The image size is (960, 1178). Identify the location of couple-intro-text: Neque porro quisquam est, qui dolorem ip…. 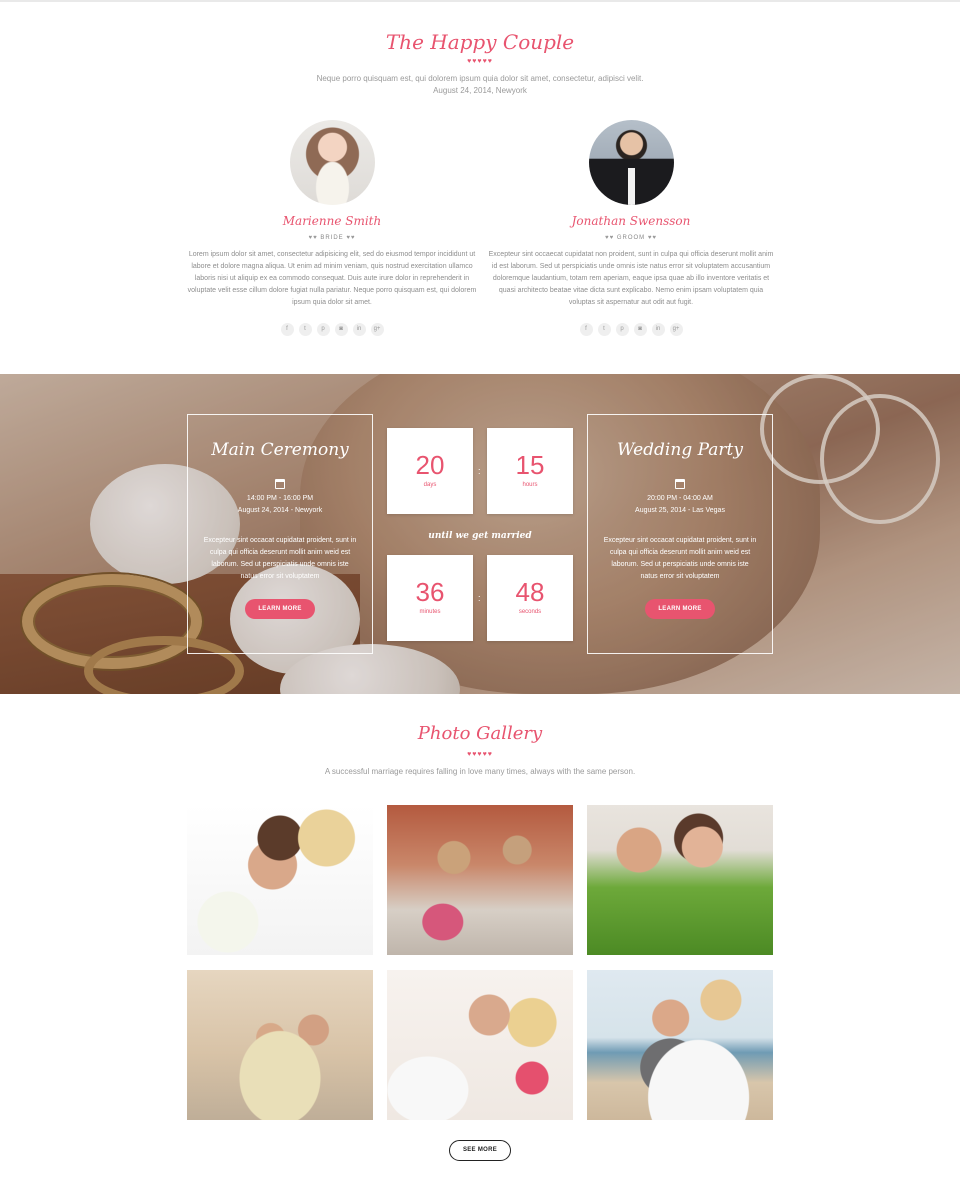
(480, 78).